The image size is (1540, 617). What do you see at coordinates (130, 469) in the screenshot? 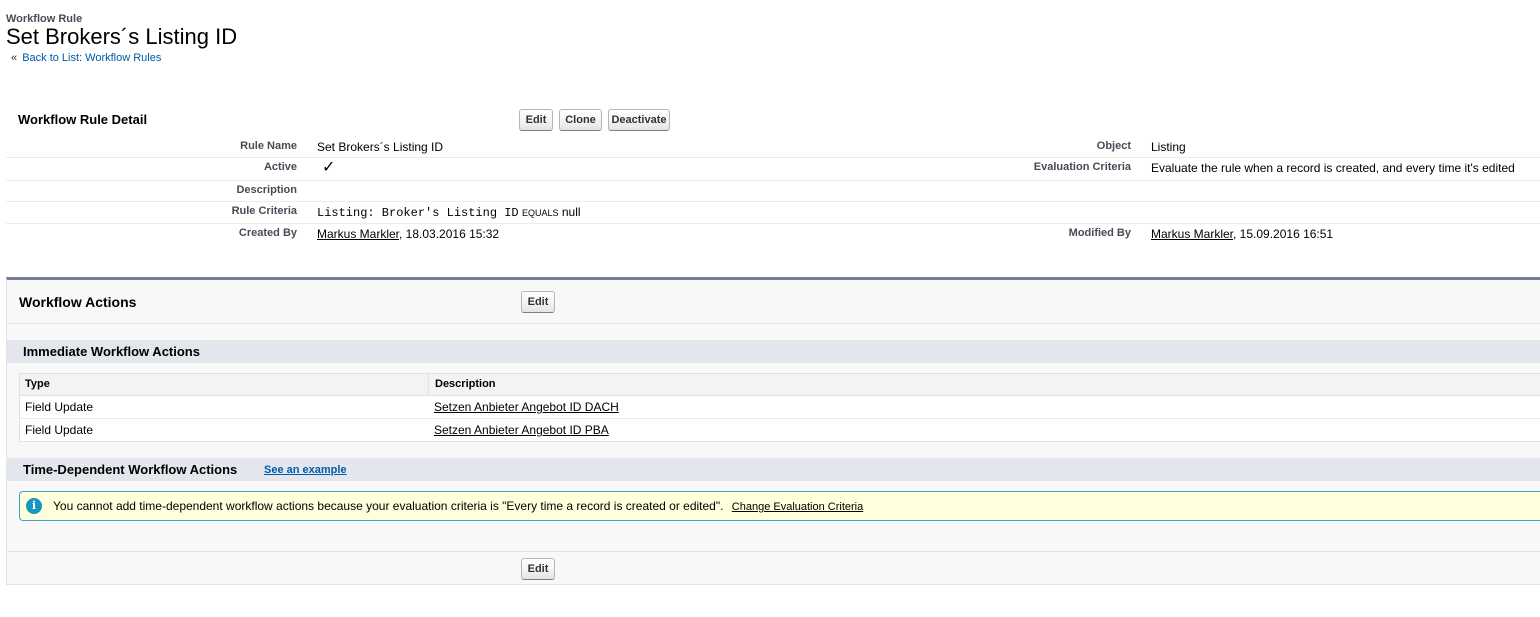
I see `time-dependent-actions-title: Time-Dependent Workflow Actions` at bounding box center [130, 469].